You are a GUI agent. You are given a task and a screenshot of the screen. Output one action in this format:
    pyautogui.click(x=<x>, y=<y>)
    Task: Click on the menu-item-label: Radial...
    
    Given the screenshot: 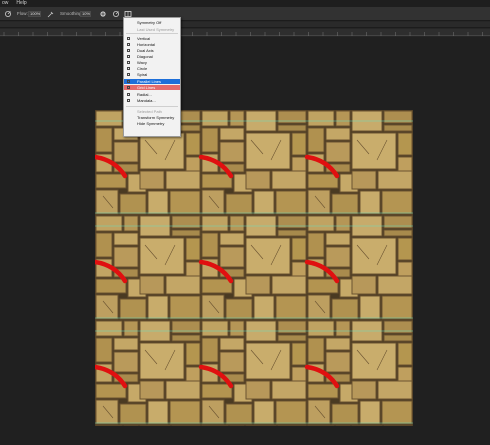 What is the action you would take?
    pyautogui.click(x=144, y=94)
    